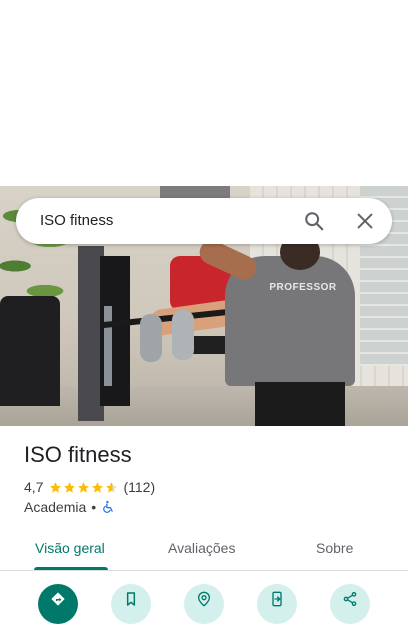  What do you see at coordinates (131, 599) in the screenshot?
I see `bookmark-icon` at bounding box center [131, 599].